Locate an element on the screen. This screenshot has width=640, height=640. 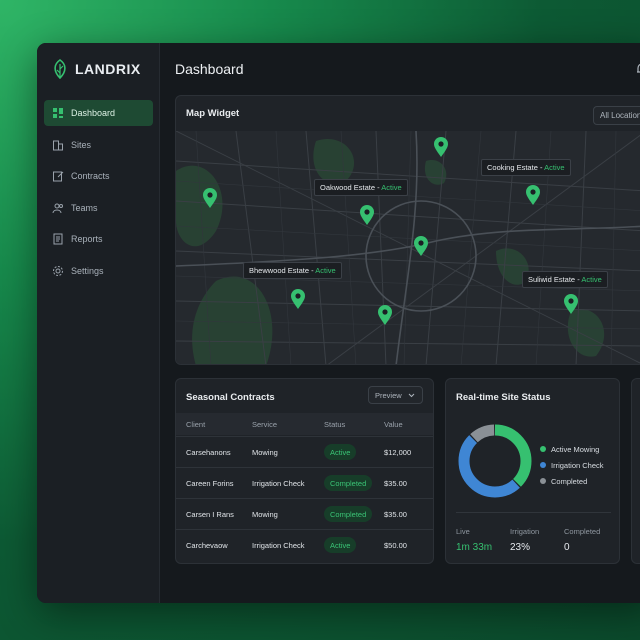
sidebar-item-reports: Reports is located at coordinates (98, 239).